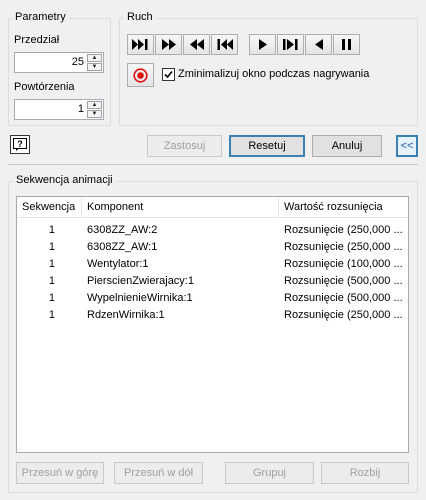 Image resolution: width=426 pixels, height=500 pixels. Describe the element at coordinates (126, 315) in the screenshot. I see `component-cell: RdzenWirnika:1` at that location.